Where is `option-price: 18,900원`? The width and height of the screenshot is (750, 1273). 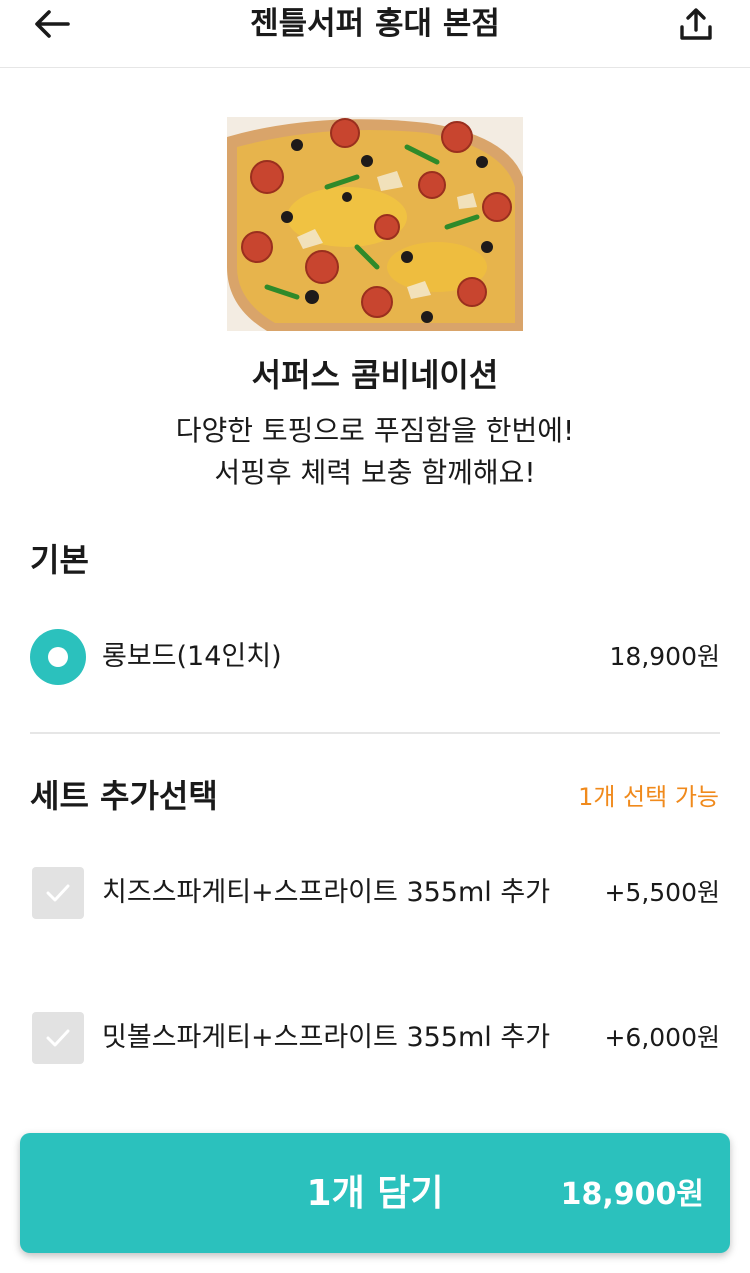
option-price: 18,900원 is located at coordinates (664, 656).